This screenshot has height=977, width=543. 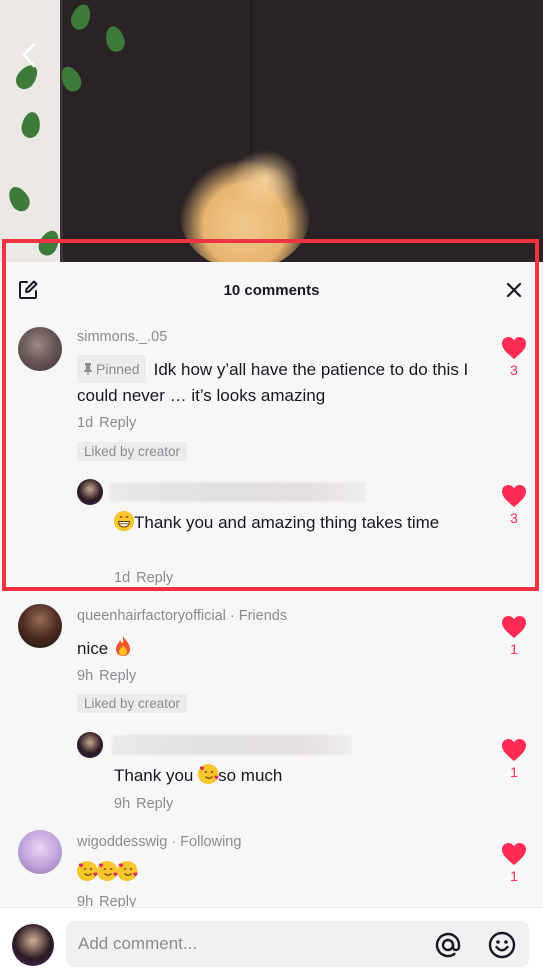 I want to click on back-button, so click(x=29, y=55).